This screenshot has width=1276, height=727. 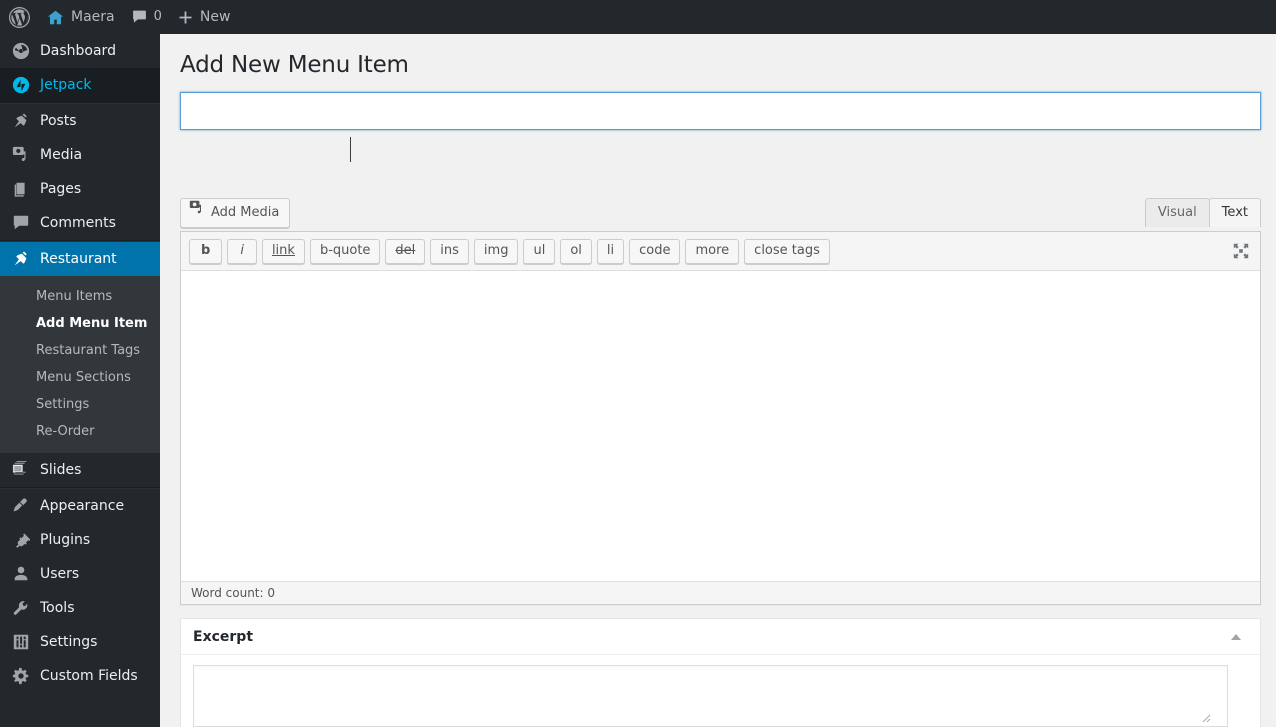 I want to click on pages-icon, so click(x=21, y=189).